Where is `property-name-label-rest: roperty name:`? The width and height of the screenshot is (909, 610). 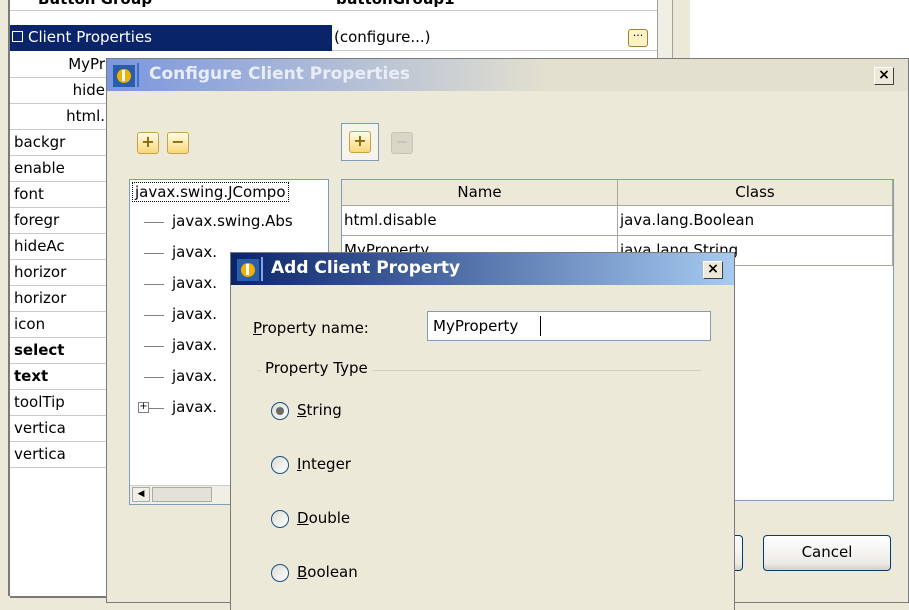
property-name-label-rest: roperty name: is located at coordinates (315, 328).